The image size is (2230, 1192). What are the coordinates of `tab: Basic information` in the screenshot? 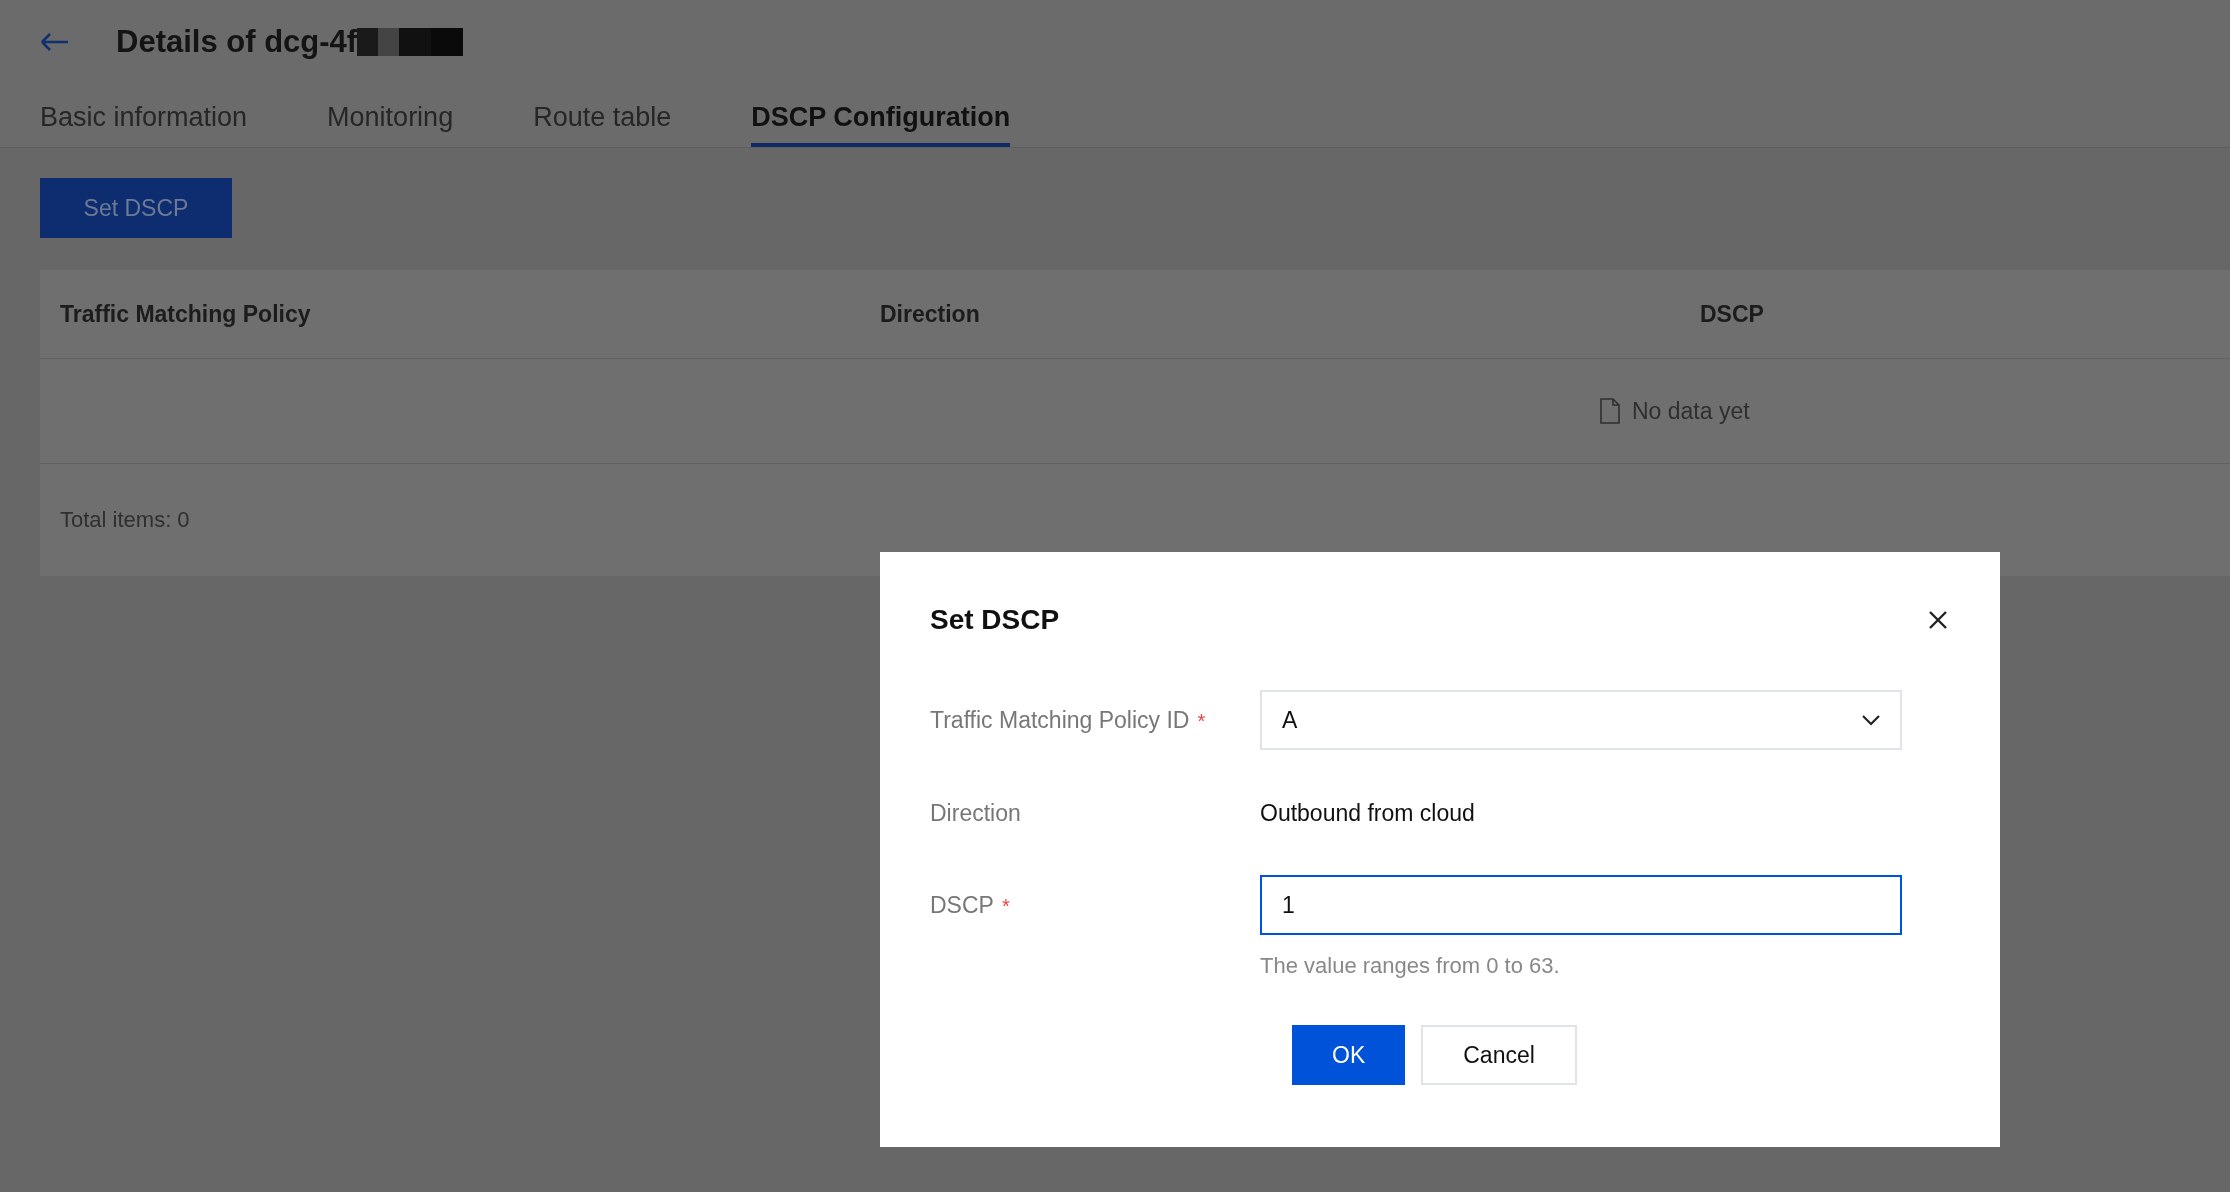 It's located at (144, 115).